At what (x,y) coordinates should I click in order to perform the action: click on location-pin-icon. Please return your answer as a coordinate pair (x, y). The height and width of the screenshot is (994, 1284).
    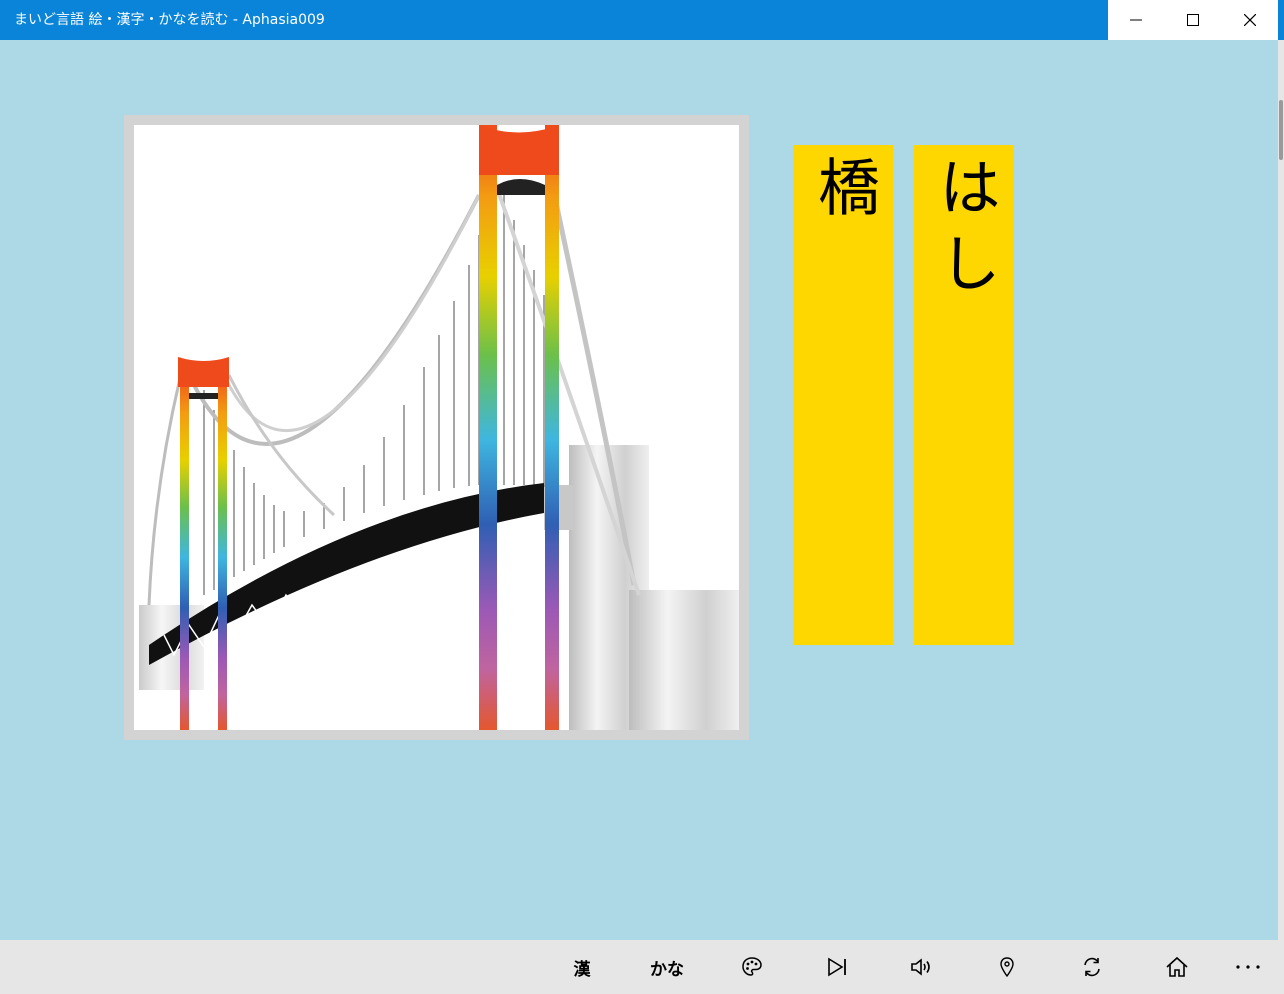
    Looking at the image, I should click on (1007, 967).